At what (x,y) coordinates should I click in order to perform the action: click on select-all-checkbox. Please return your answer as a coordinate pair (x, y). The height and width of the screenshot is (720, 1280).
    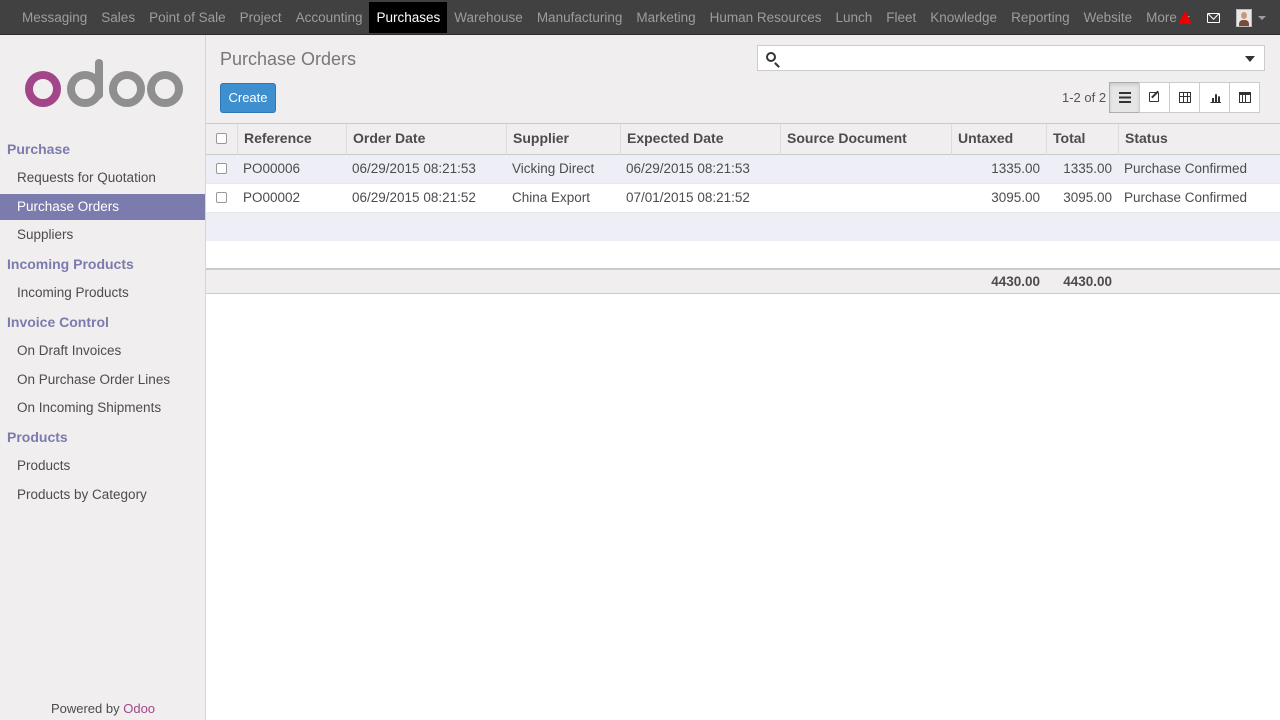
    Looking at the image, I should click on (221, 138).